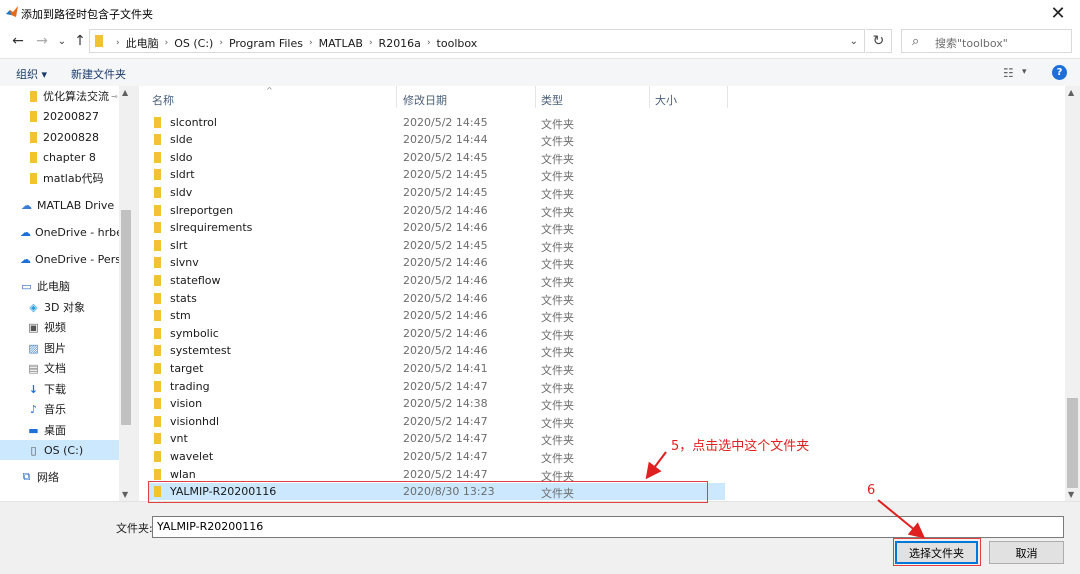  Describe the element at coordinates (854, 41) in the screenshot. I see `chevron-down-icon: ⌄` at that location.